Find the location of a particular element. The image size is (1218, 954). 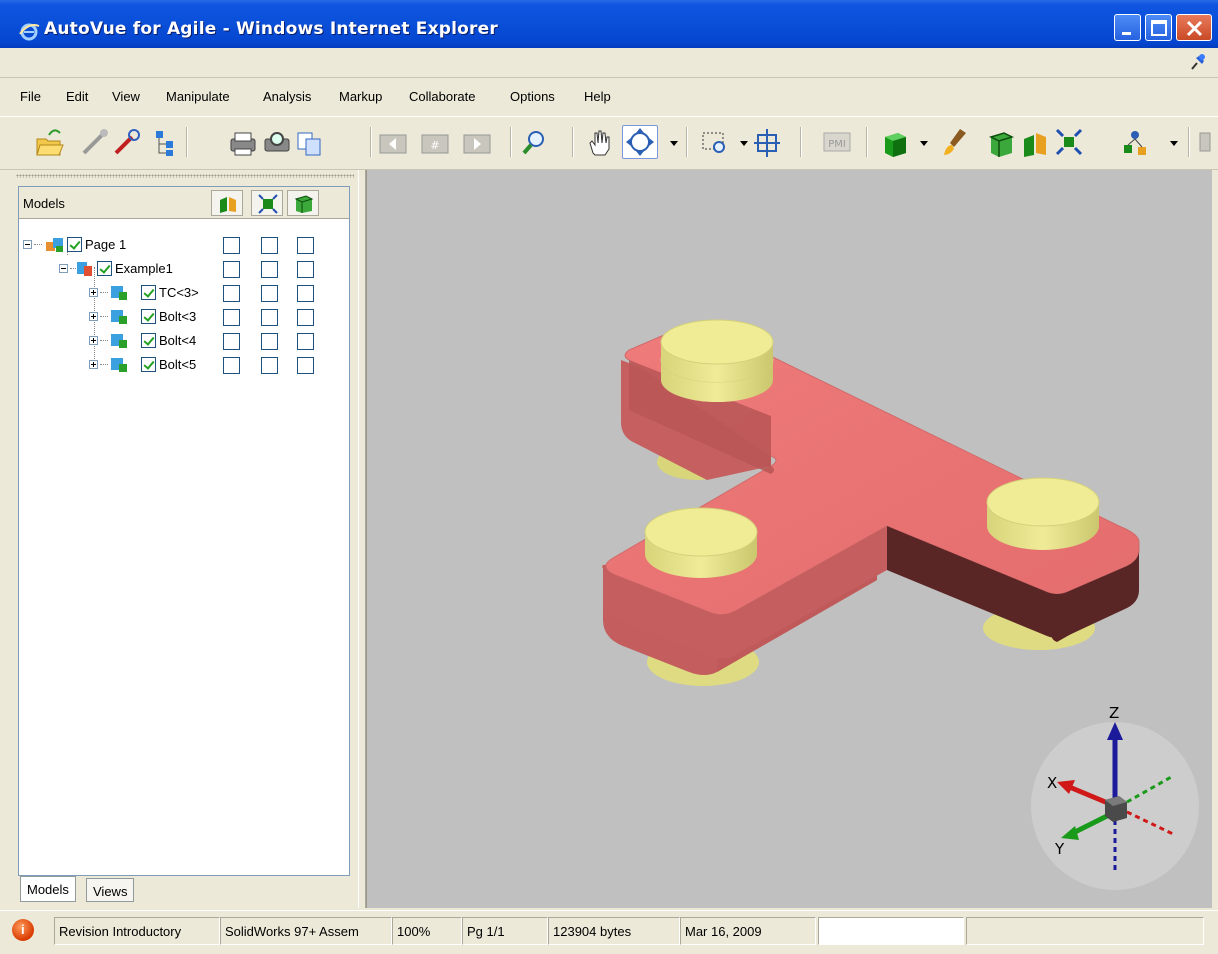

markup-pen-icon is located at coordinates (127, 142).